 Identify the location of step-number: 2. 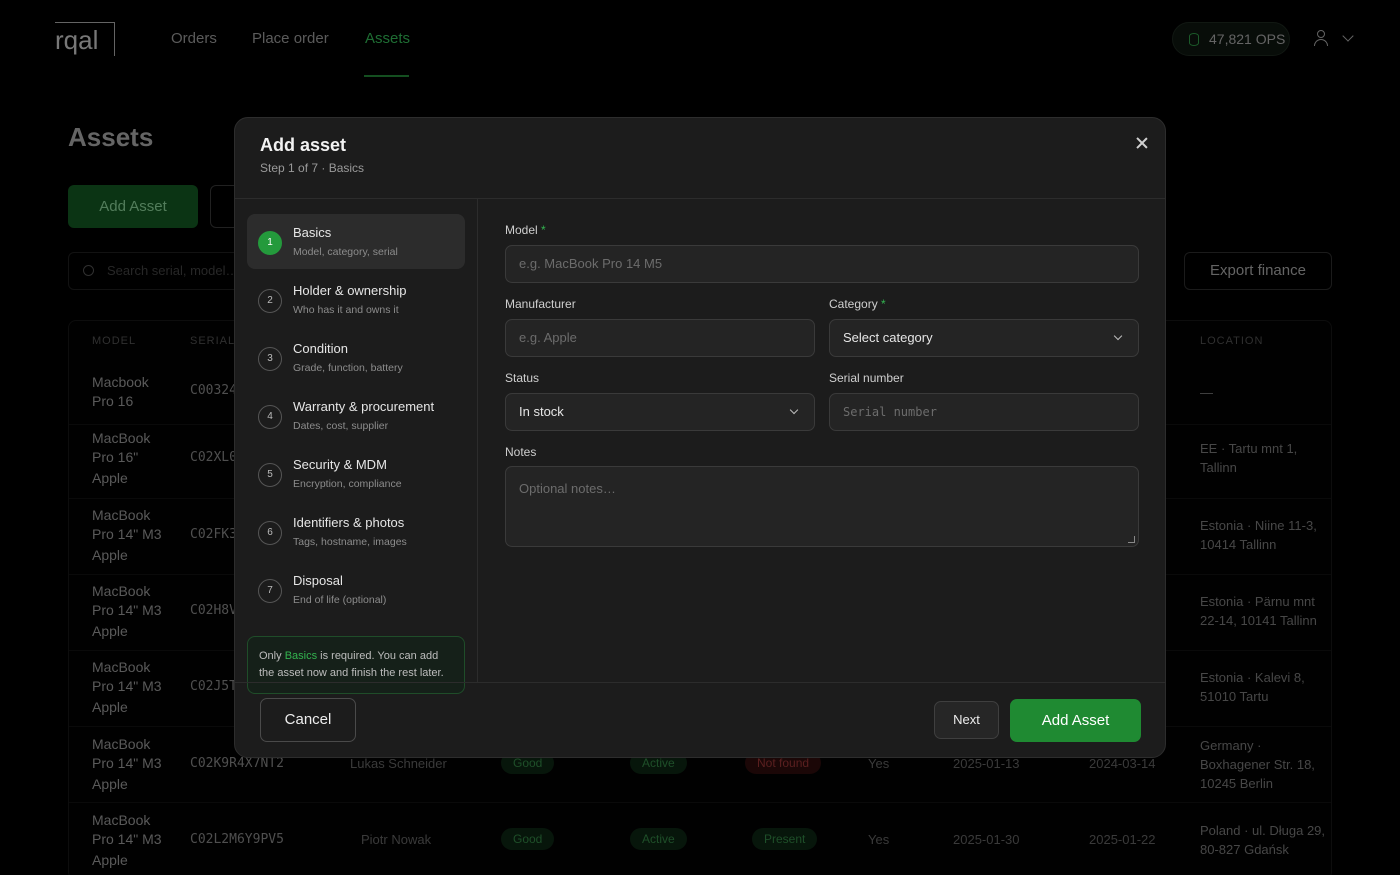
(270, 301).